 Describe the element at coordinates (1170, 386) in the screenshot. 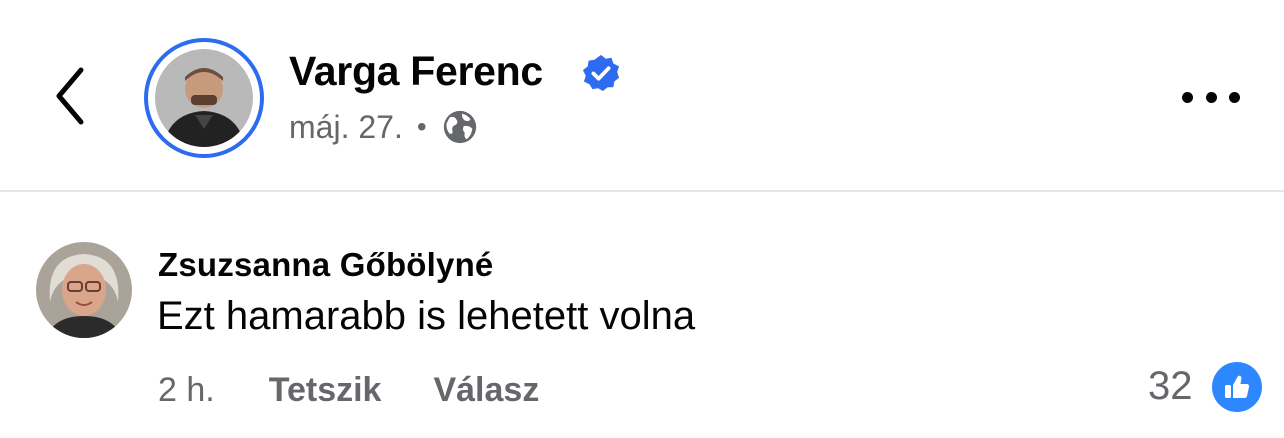

I see `reaction-count: 32` at that location.